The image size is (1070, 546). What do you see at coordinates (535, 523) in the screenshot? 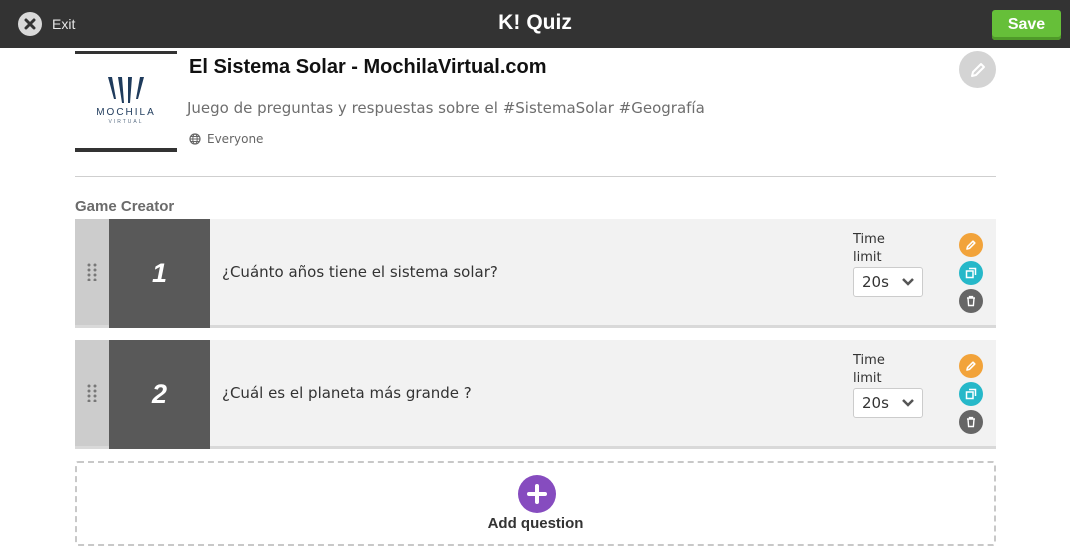
I see `add-question-label: Add question` at bounding box center [535, 523].